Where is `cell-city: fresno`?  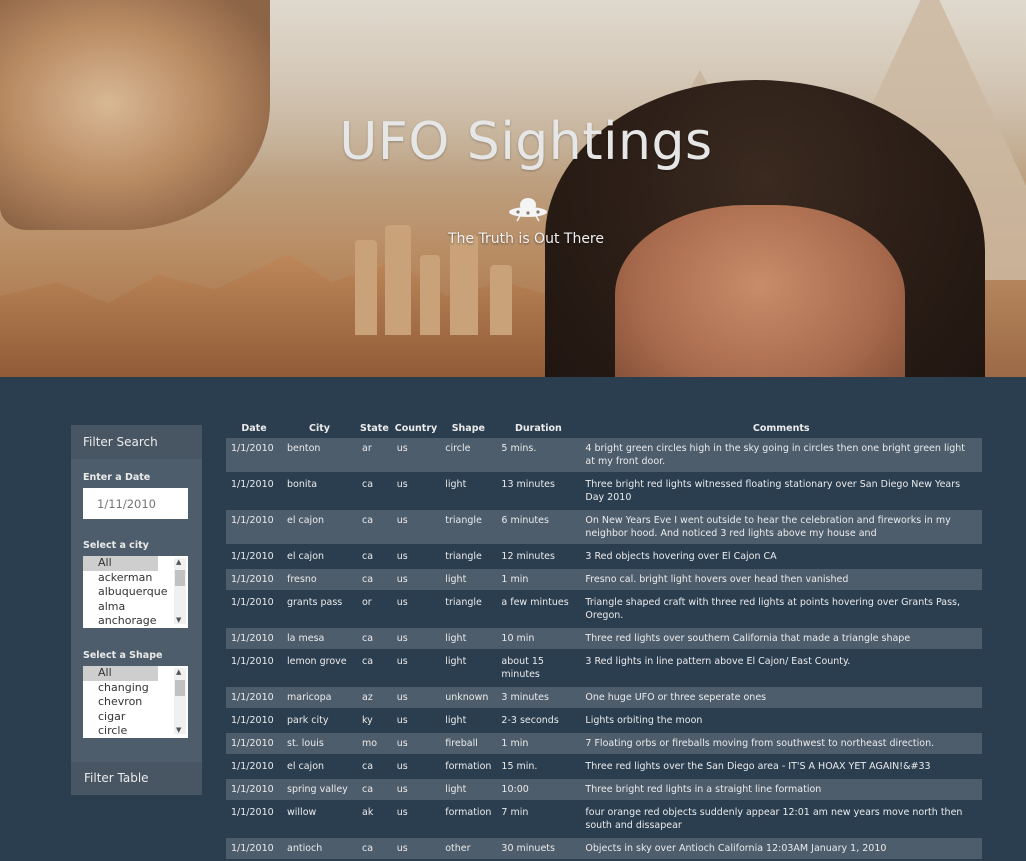 cell-city: fresno is located at coordinates (302, 579).